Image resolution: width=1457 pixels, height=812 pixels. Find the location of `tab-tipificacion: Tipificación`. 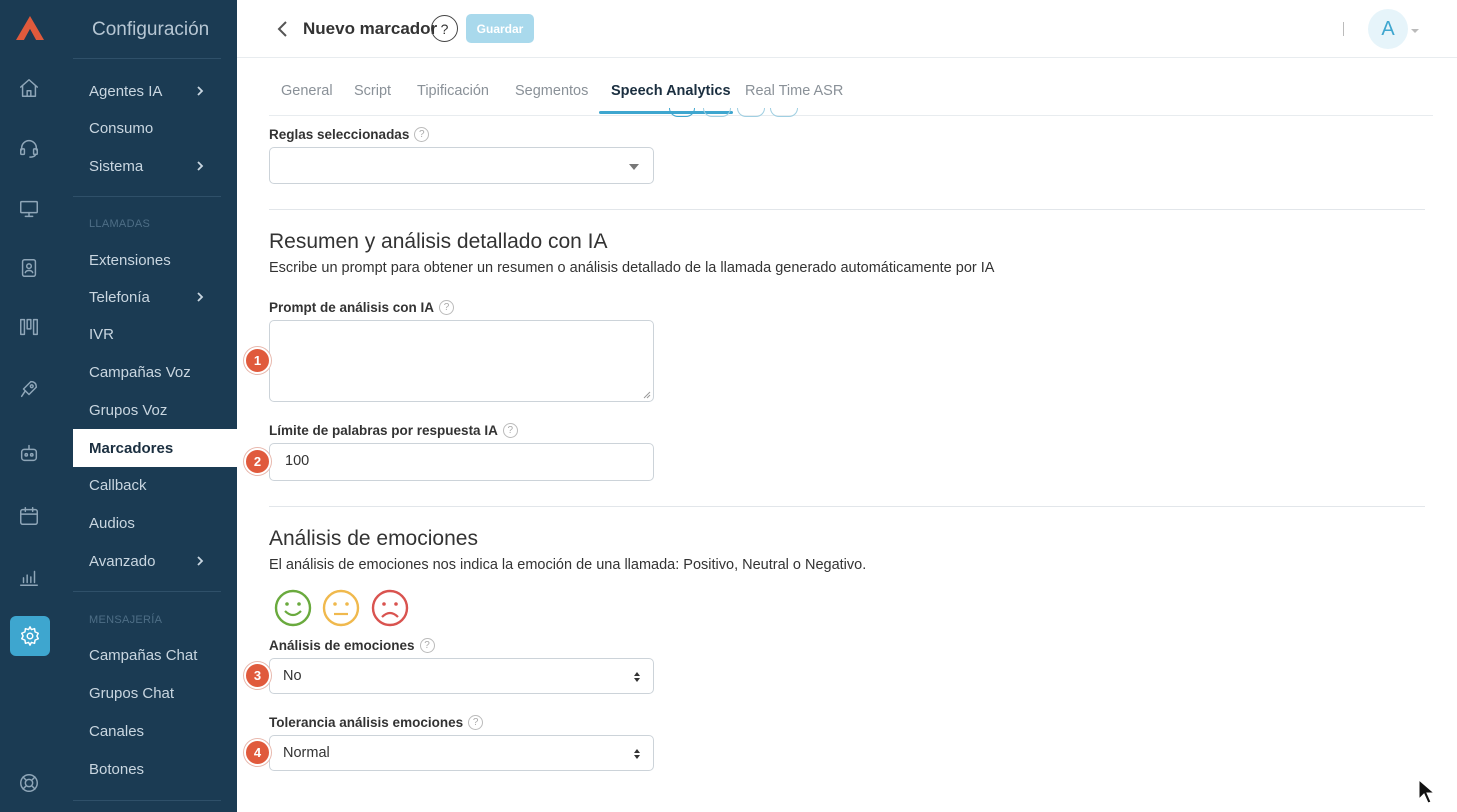

tab-tipificacion: Tipificación is located at coordinates (453, 91).